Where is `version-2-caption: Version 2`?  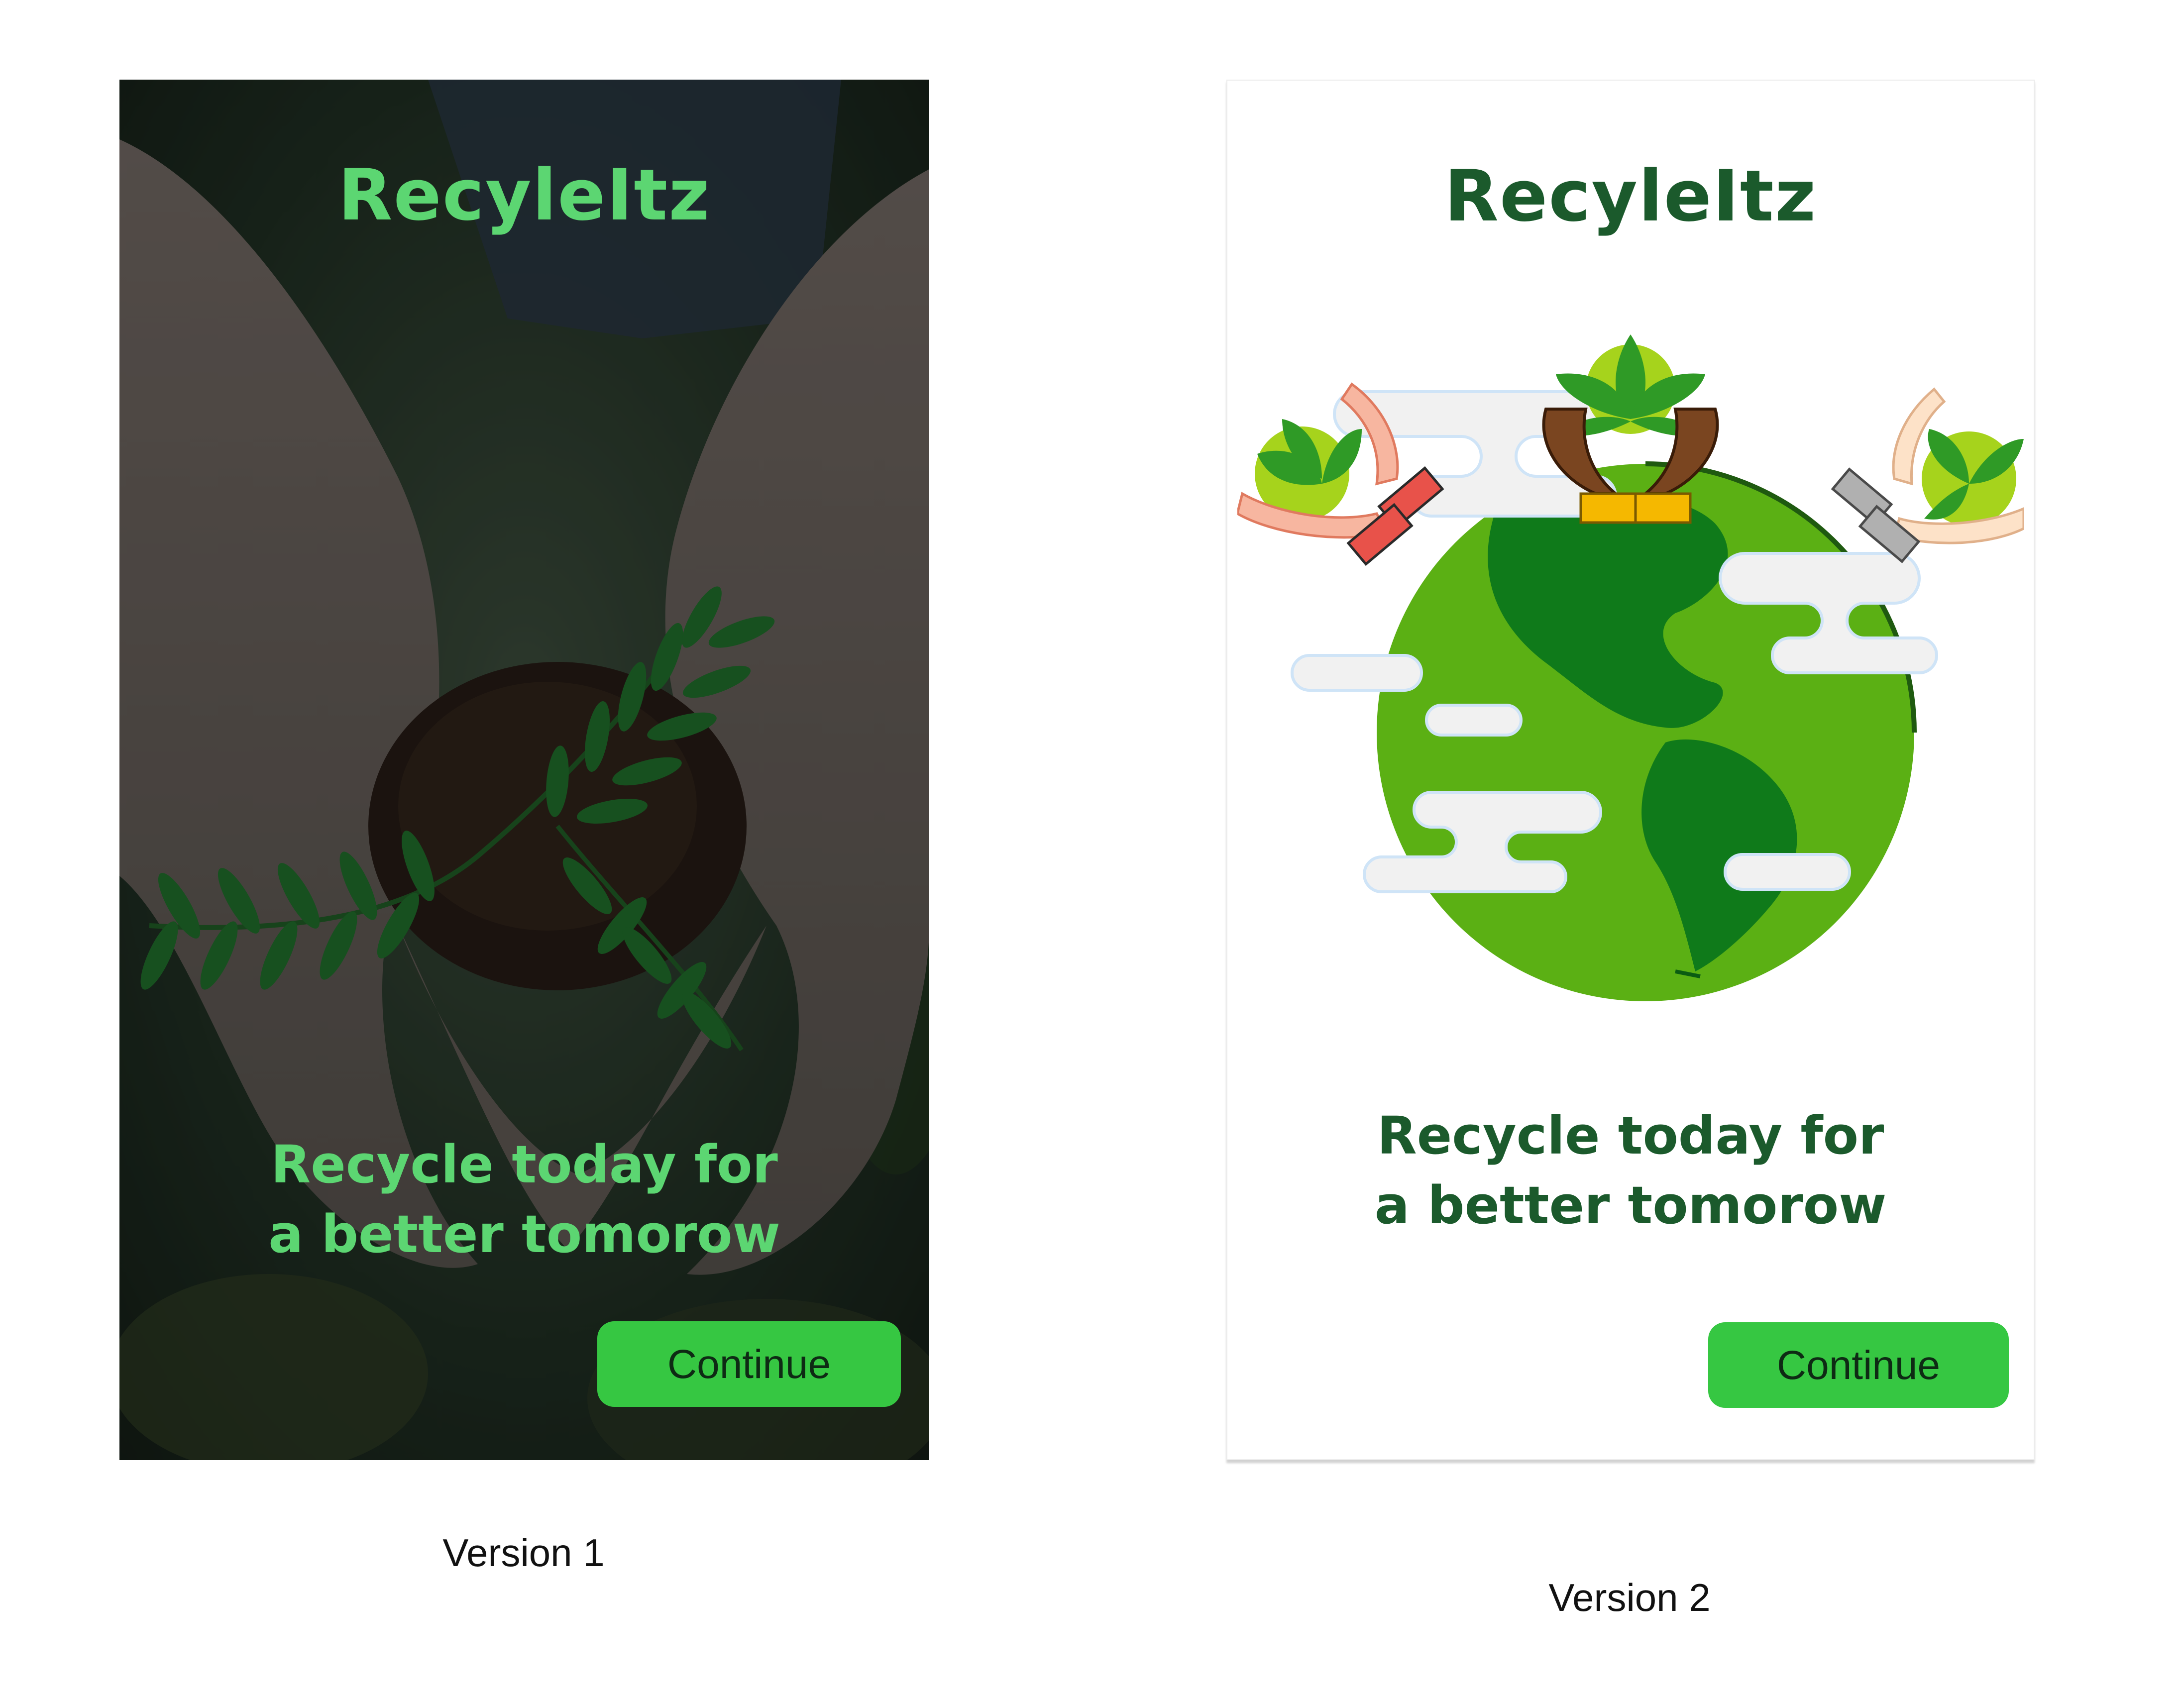
version-2-caption: Version 2 is located at coordinates (1629, 1598).